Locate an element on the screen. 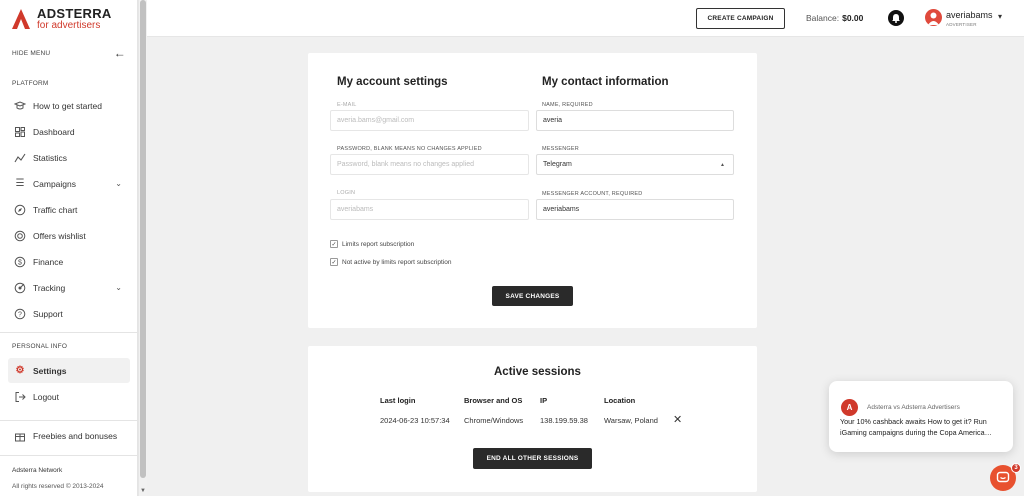  sidebar-item-label: Traffic chart is located at coordinates (55, 209).